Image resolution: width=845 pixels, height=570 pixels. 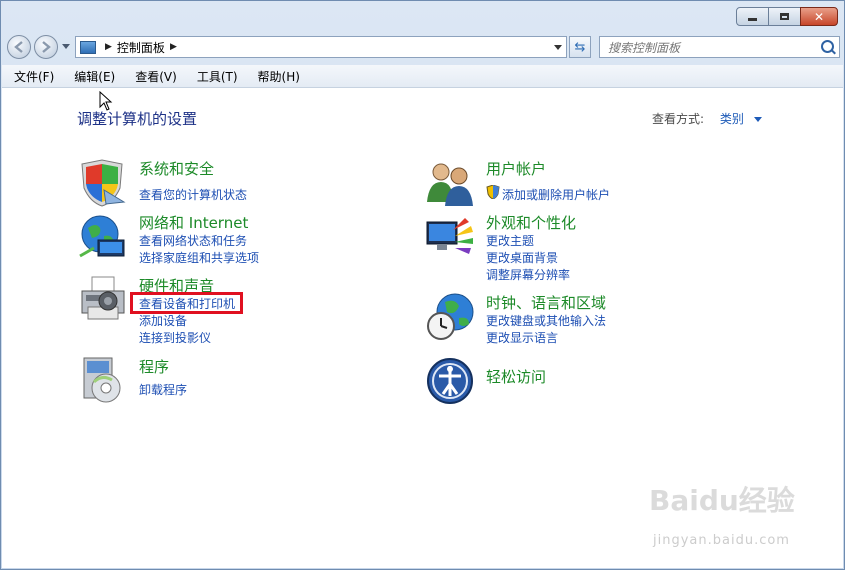 What do you see at coordinates (88, 47) in the screenshot?
I see `control-panel-icon` at bounding box center [88, 47].